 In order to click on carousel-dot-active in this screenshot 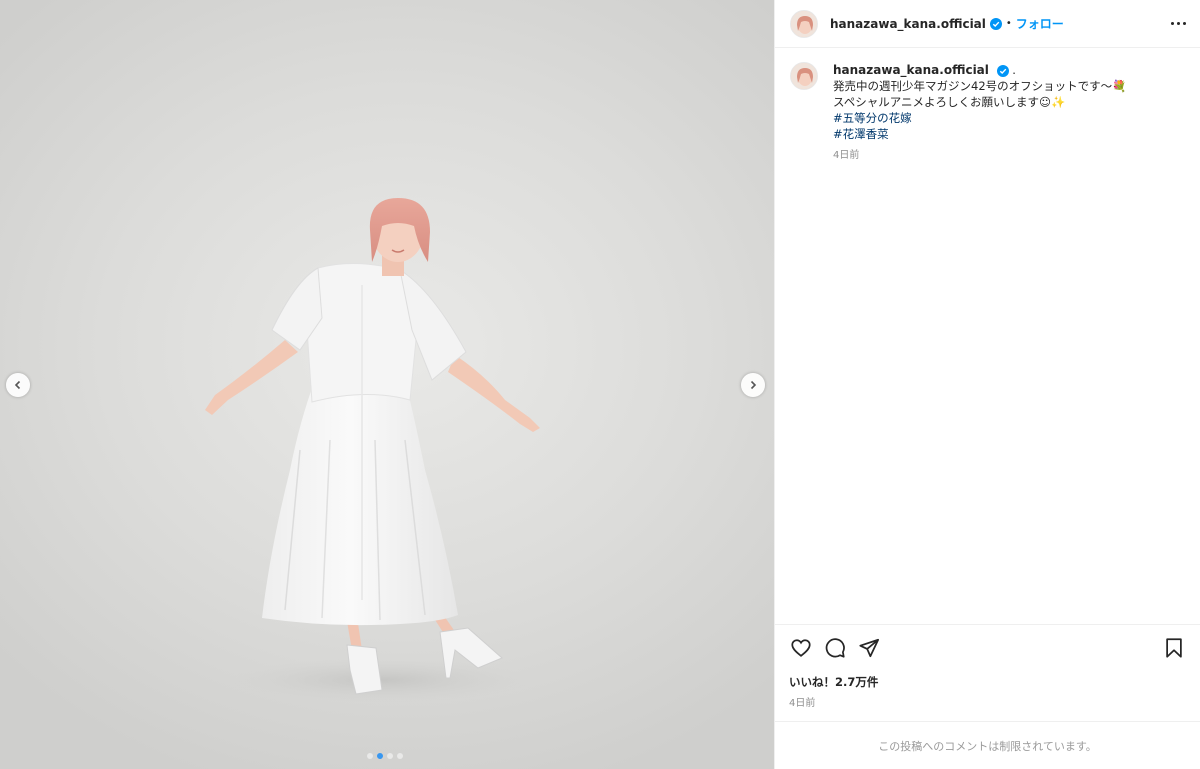, I will do `click(380, 756)`.